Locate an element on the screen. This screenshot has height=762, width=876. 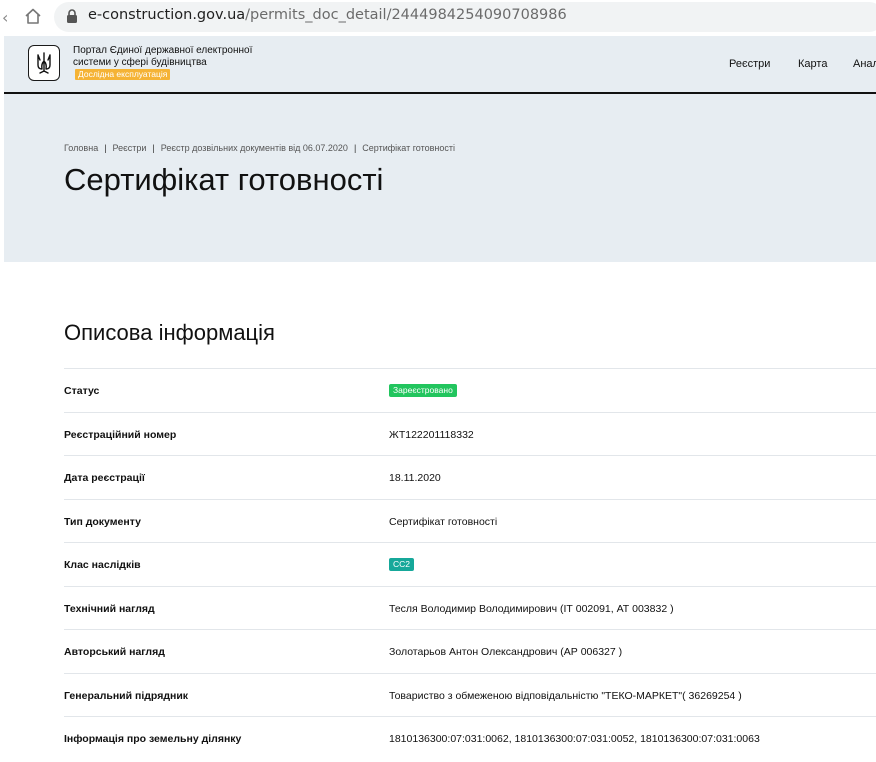
row-registration-number: Реєстраційний номер ЖТ122201118332 is located at coordinates (470, 433).